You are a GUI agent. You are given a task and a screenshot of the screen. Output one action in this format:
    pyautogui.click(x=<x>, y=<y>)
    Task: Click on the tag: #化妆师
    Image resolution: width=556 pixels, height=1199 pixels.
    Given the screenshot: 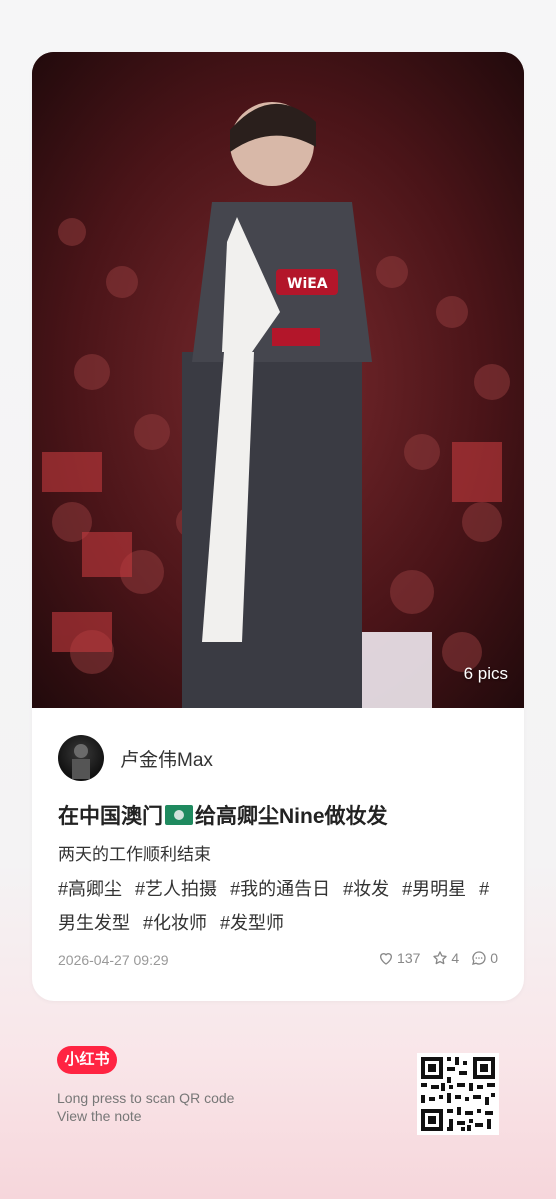 What is the action you would take?
    pyautogui.click(x=175, y=923)
    